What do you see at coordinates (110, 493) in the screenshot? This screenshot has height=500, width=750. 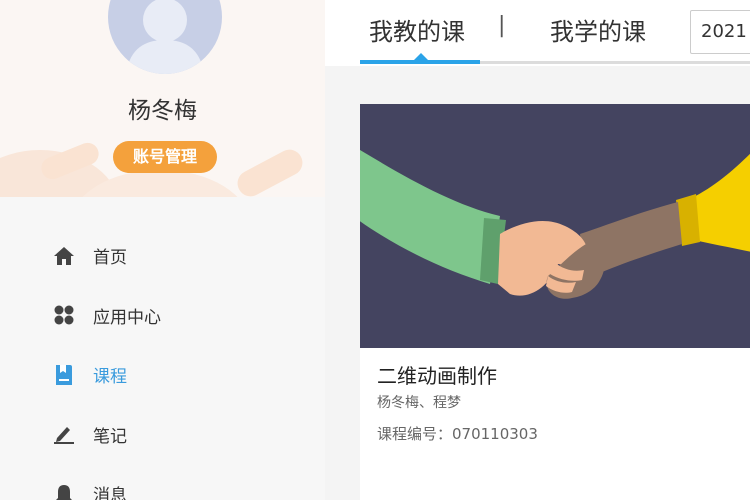 I see `nav-item-label: 消息` at bounding box center [110, 493].